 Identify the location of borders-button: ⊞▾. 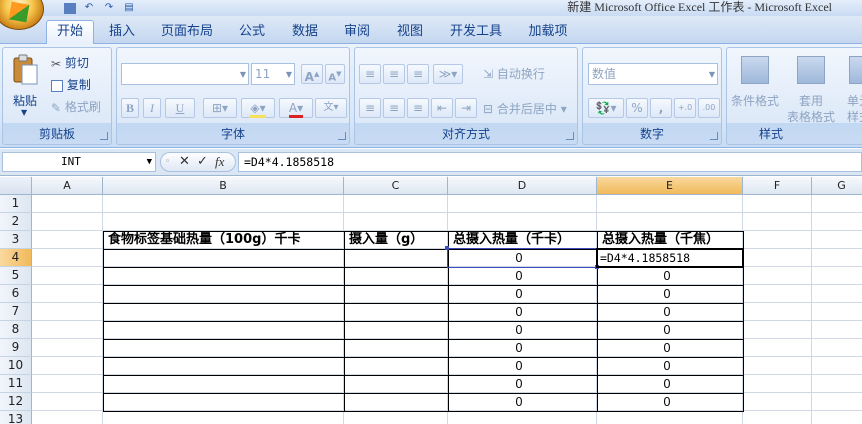
(220, 108).